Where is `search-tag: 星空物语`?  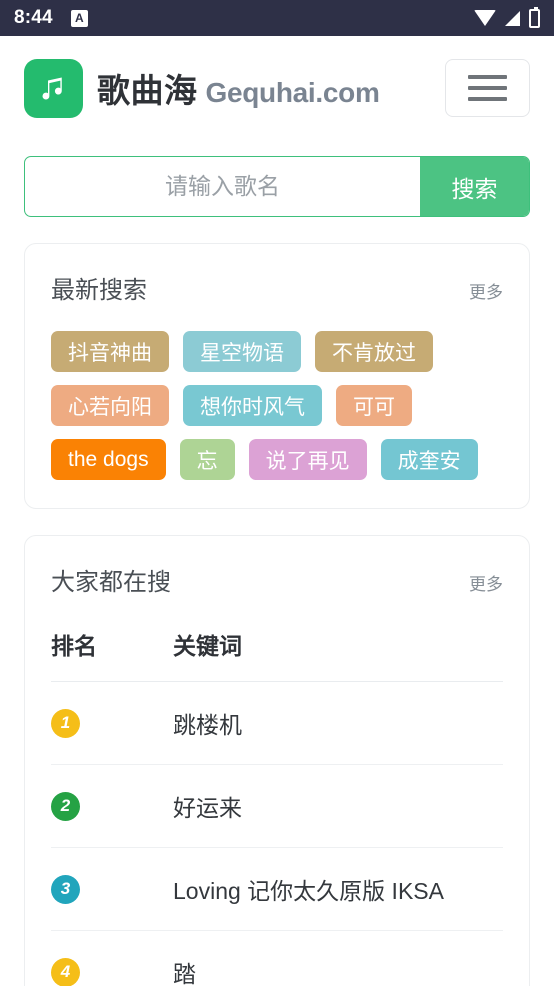 search-tag: 星空物语 is located at coordinates (242, 351).